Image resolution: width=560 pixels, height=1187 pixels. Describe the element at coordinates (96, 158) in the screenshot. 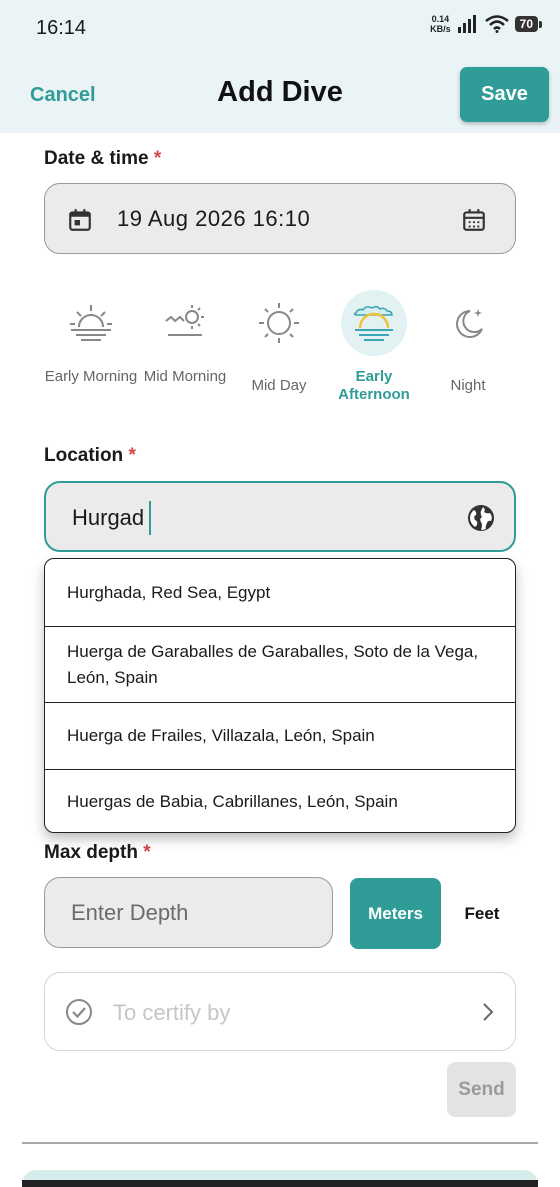

I see `date-time-label-text: Date & time` at that location.